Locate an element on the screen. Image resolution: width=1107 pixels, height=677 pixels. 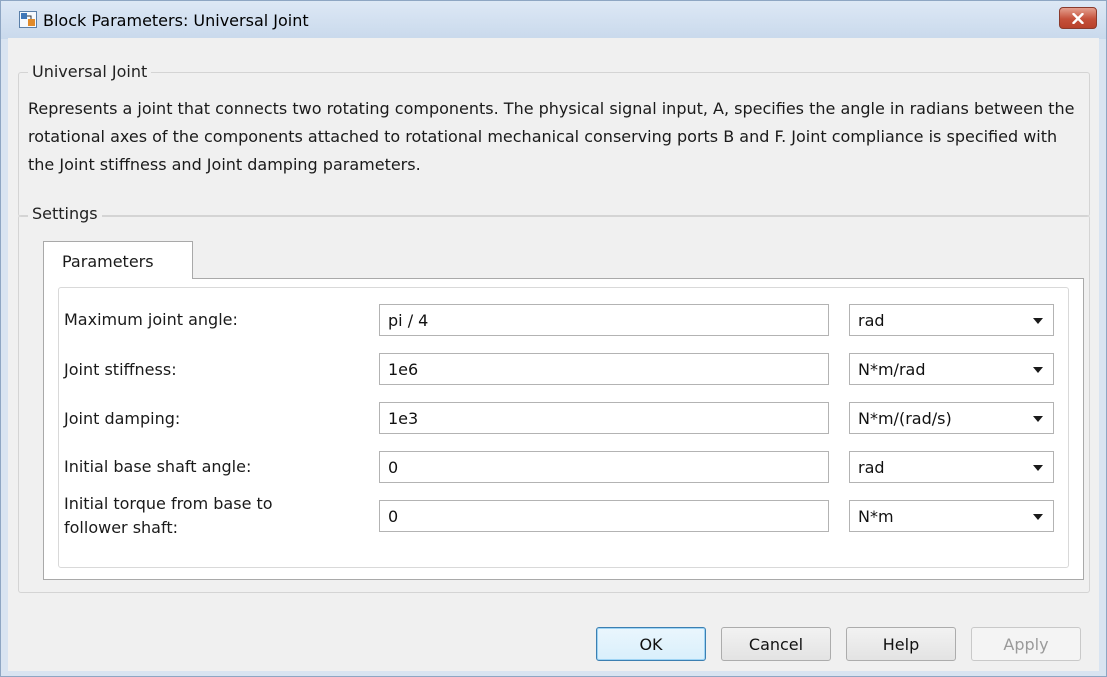
close-button is located at coordinates (1078, 18).